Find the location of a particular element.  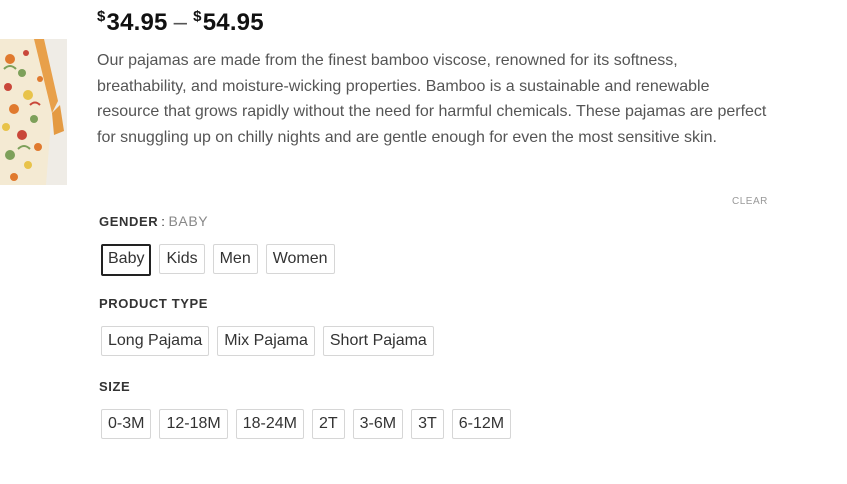

price-max: 54.95 is located at coordinates (233, 22).